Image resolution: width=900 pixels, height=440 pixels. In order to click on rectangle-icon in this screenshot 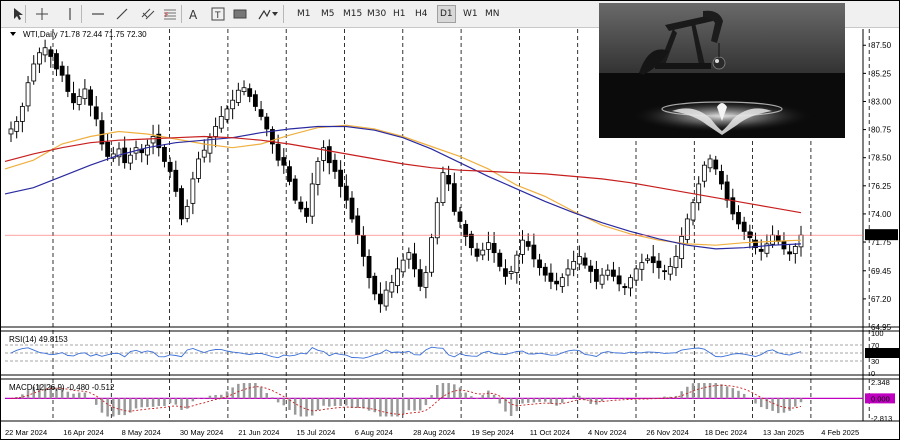, I will do `click(240, 14)`.